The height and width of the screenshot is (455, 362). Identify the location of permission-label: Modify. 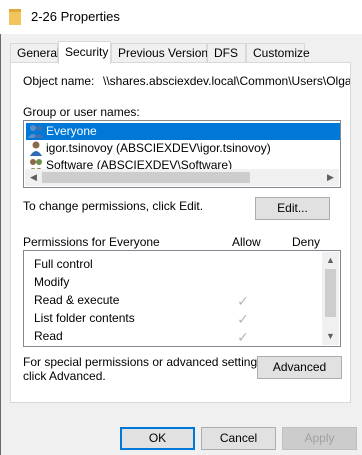
(52, 282).